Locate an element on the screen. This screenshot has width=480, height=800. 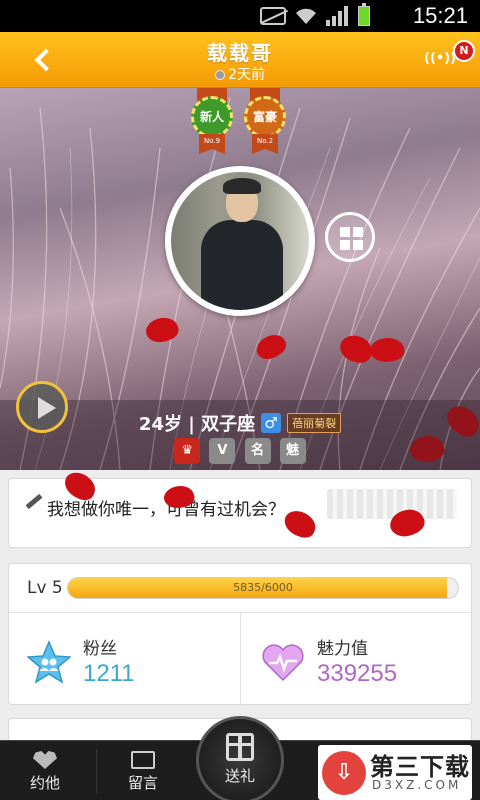
medal-newcomer: 新人 No.9 is located at coordinates (212, 121).